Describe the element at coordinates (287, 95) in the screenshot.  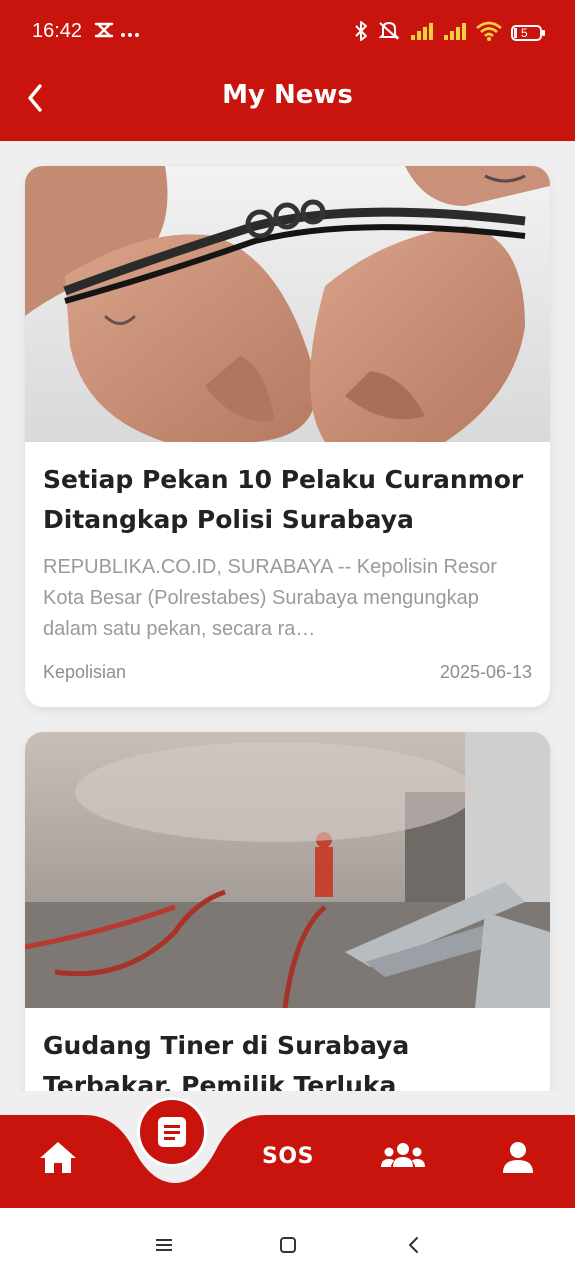
I see `page-title: My News` at that location.